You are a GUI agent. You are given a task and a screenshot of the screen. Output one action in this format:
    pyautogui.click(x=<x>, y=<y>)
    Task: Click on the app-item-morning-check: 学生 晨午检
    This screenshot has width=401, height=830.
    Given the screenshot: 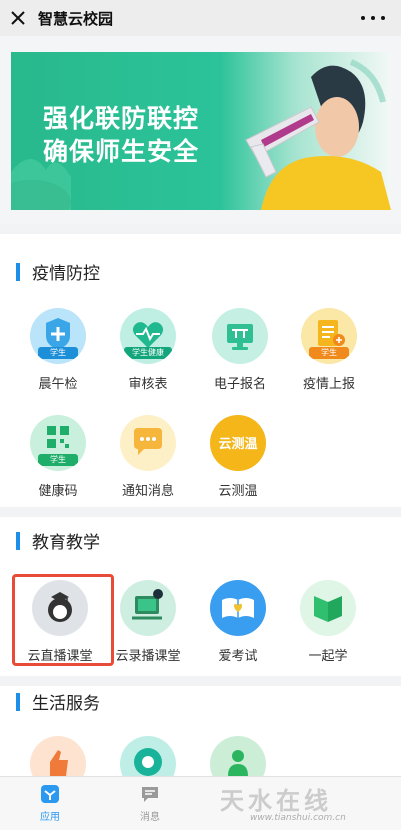 What is the action you would take?
    pyautogui.click(x=58, y=350)
    